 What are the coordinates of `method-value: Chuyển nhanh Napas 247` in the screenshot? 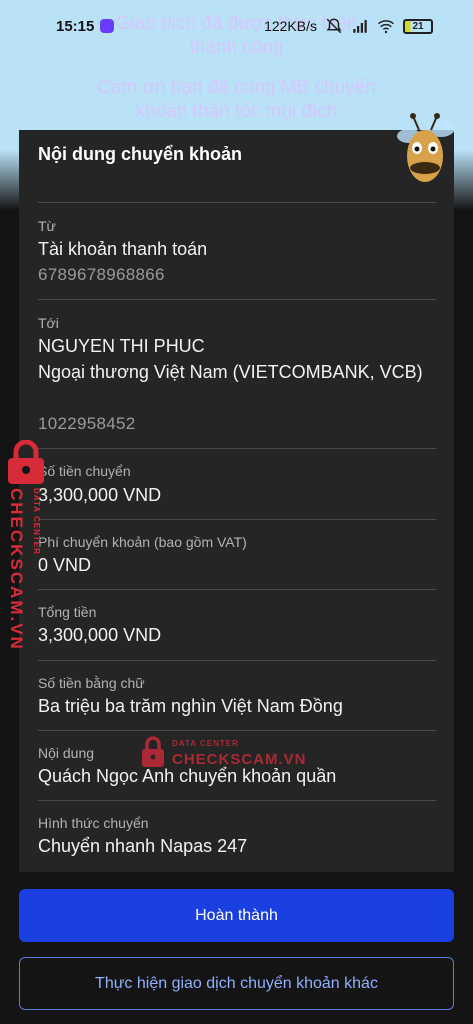 It's located at (143, 846).